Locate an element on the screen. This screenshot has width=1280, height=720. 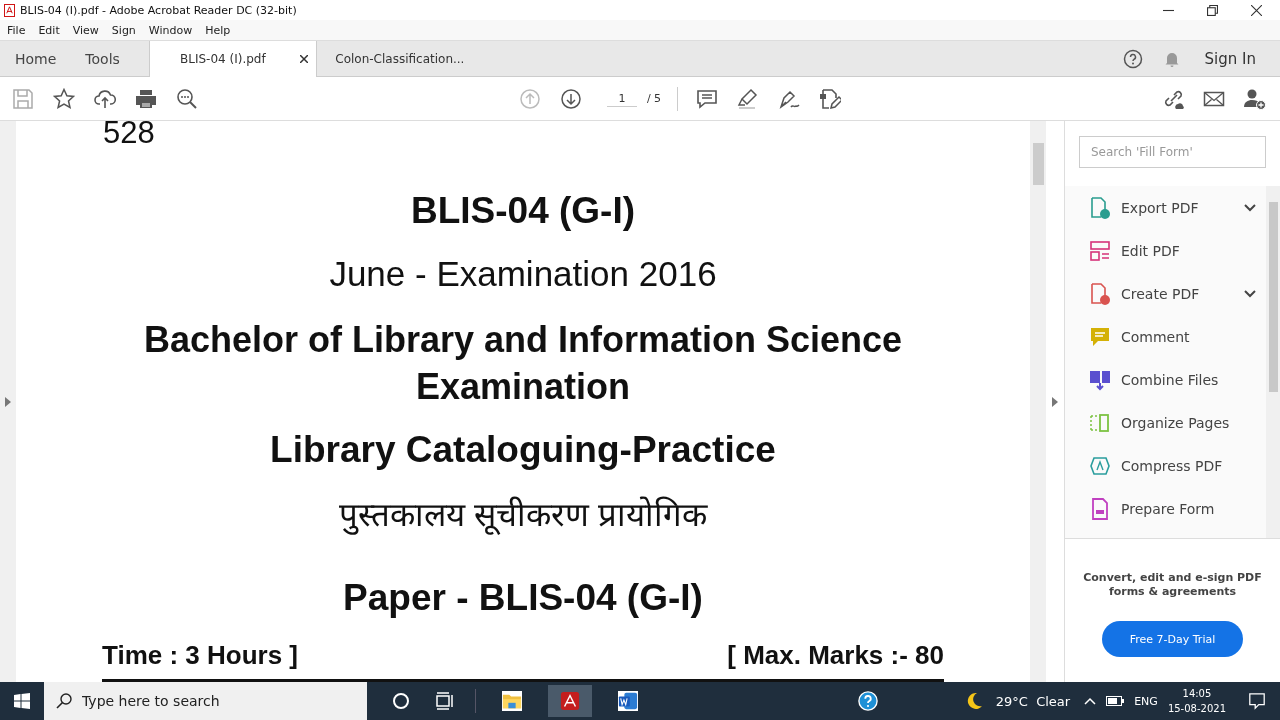
chevron-up-icon is located at coordinates (1090, 701).